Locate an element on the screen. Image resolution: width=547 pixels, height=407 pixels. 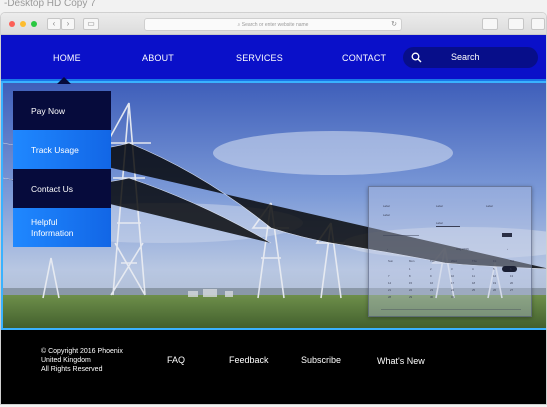
nav-about-link: ABOUT is located at coordinates (158, 58).